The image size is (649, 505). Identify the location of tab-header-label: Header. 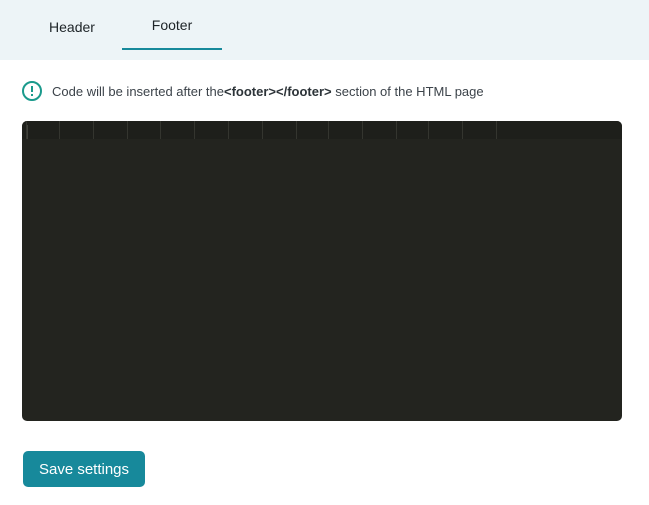
(72, 27).